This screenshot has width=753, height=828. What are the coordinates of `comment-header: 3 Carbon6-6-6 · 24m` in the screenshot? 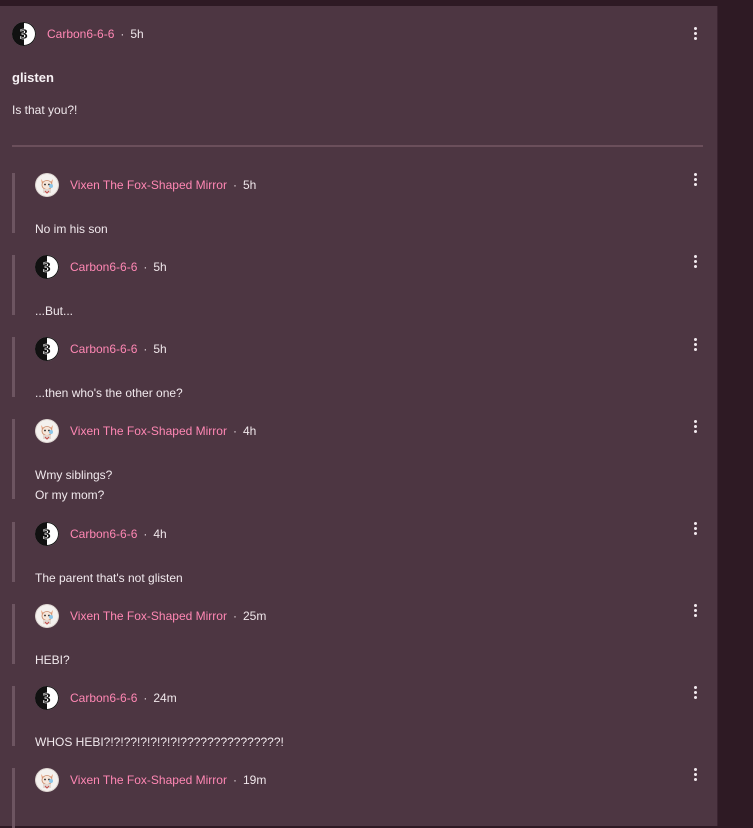 It's located at (106, 698).